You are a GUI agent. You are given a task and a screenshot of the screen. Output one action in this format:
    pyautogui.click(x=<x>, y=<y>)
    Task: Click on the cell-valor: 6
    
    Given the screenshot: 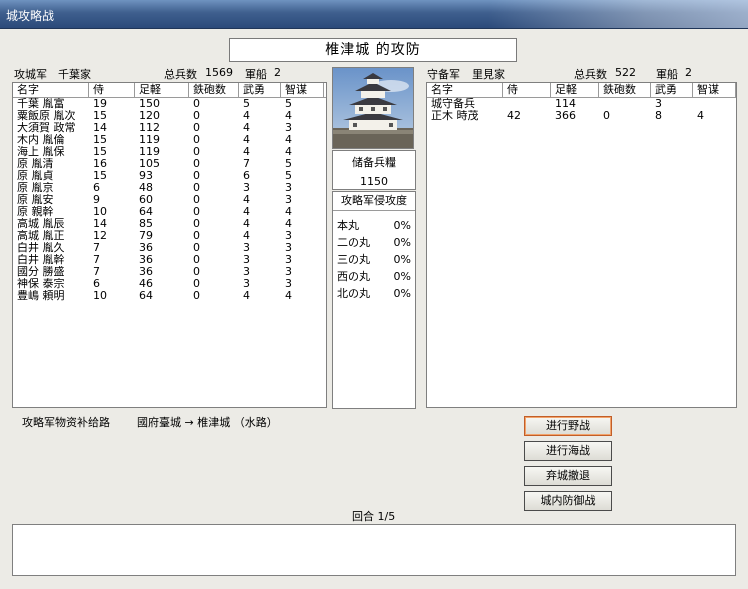 What is the action you would take?
    pyautogui.click(x=246, y=176)
    